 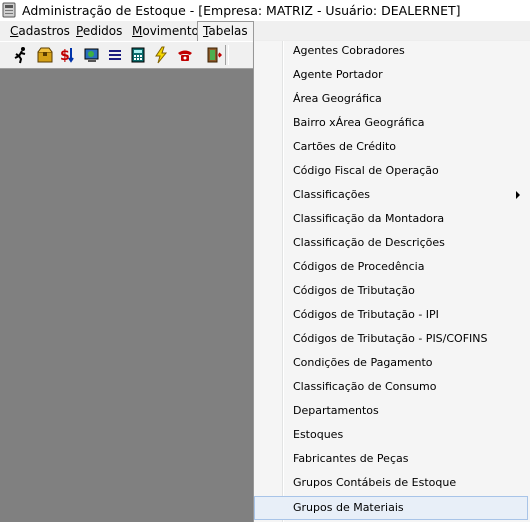 What do you see at coordinates (137, 31) in the screenshot?
I see `menu-movimento-mnemonic: M` at bounding box center [137, 31].